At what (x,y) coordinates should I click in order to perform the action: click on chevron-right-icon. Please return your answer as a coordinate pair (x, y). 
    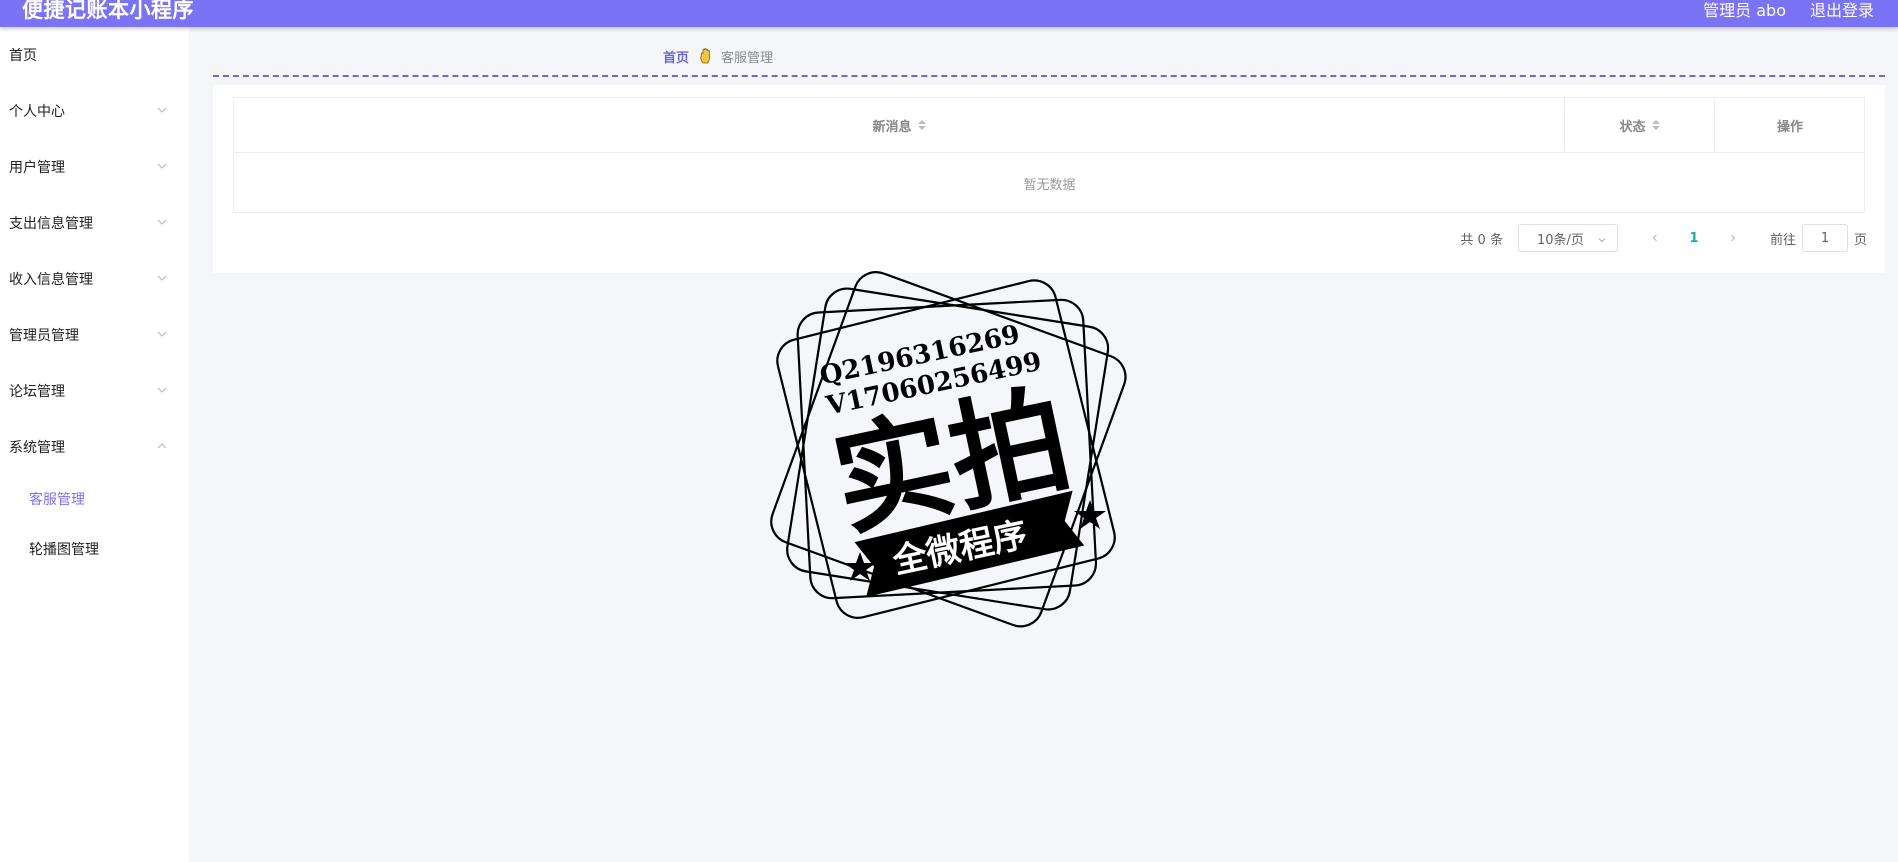
    Looking at the image, I should click on (1733, 238).